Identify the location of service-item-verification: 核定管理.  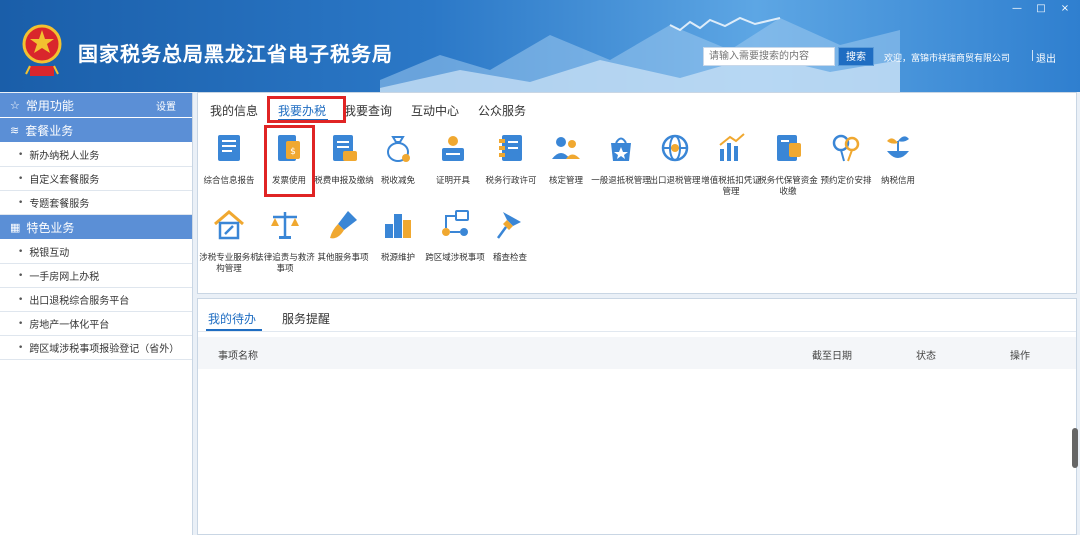
(566, 159).